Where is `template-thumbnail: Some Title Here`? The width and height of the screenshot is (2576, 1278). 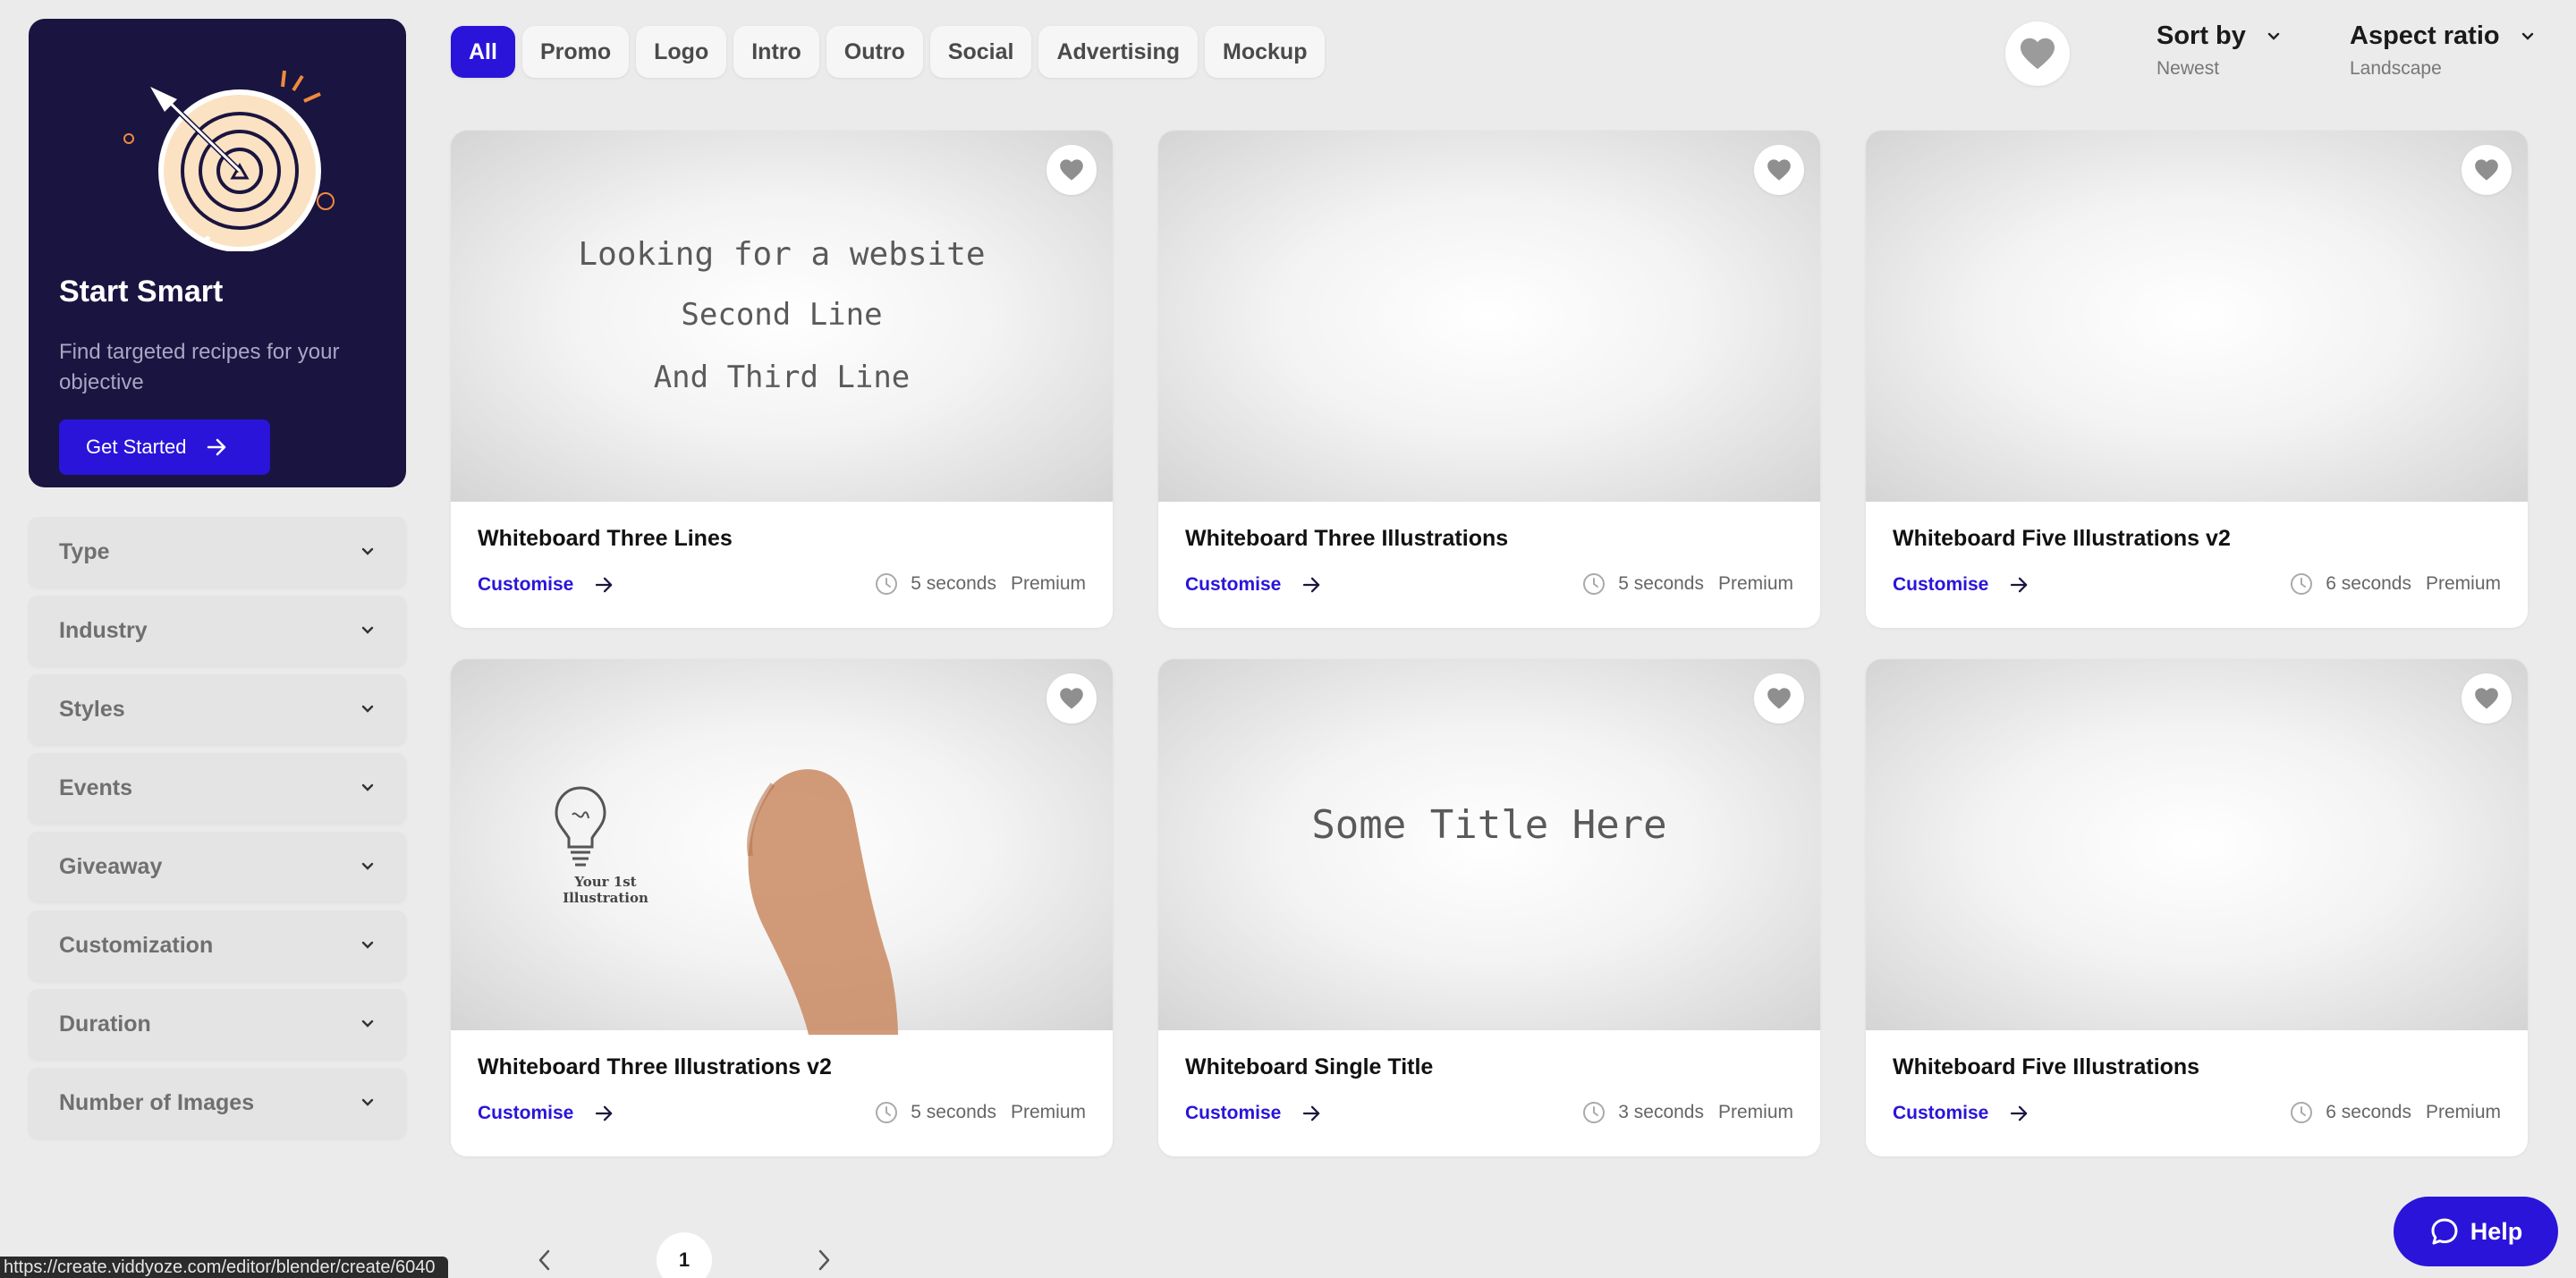 template-thumbnail: Some Title Here is located at coordinates (1489, 844).